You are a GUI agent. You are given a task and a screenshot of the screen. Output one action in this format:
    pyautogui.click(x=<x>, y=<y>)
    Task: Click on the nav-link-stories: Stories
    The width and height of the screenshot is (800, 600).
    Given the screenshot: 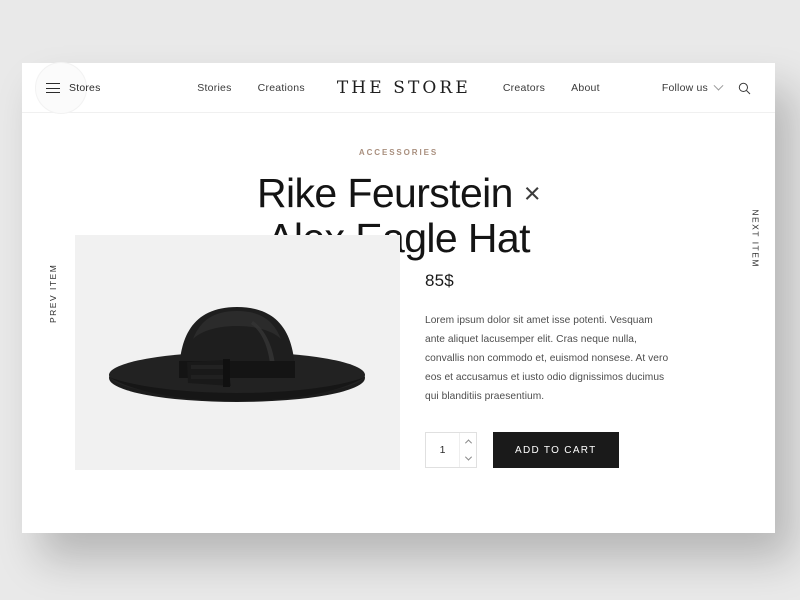 What is the action you would take?
    pyautogui.click(x=214, y=88)
    